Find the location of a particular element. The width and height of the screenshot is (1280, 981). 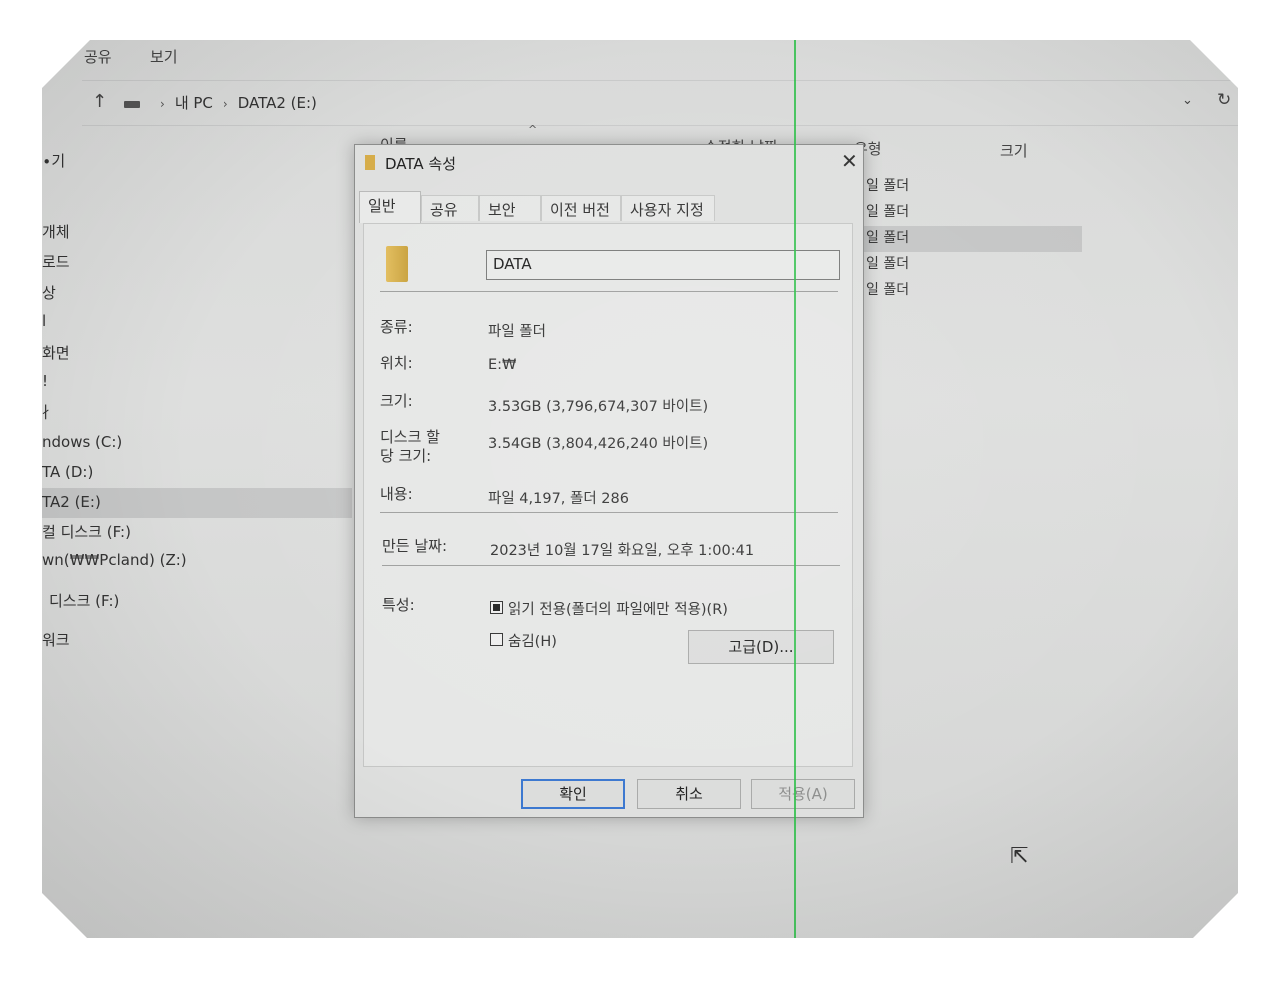

nav-item-disk-f: 디스크 (F:) is located at coordinates (84, 600).